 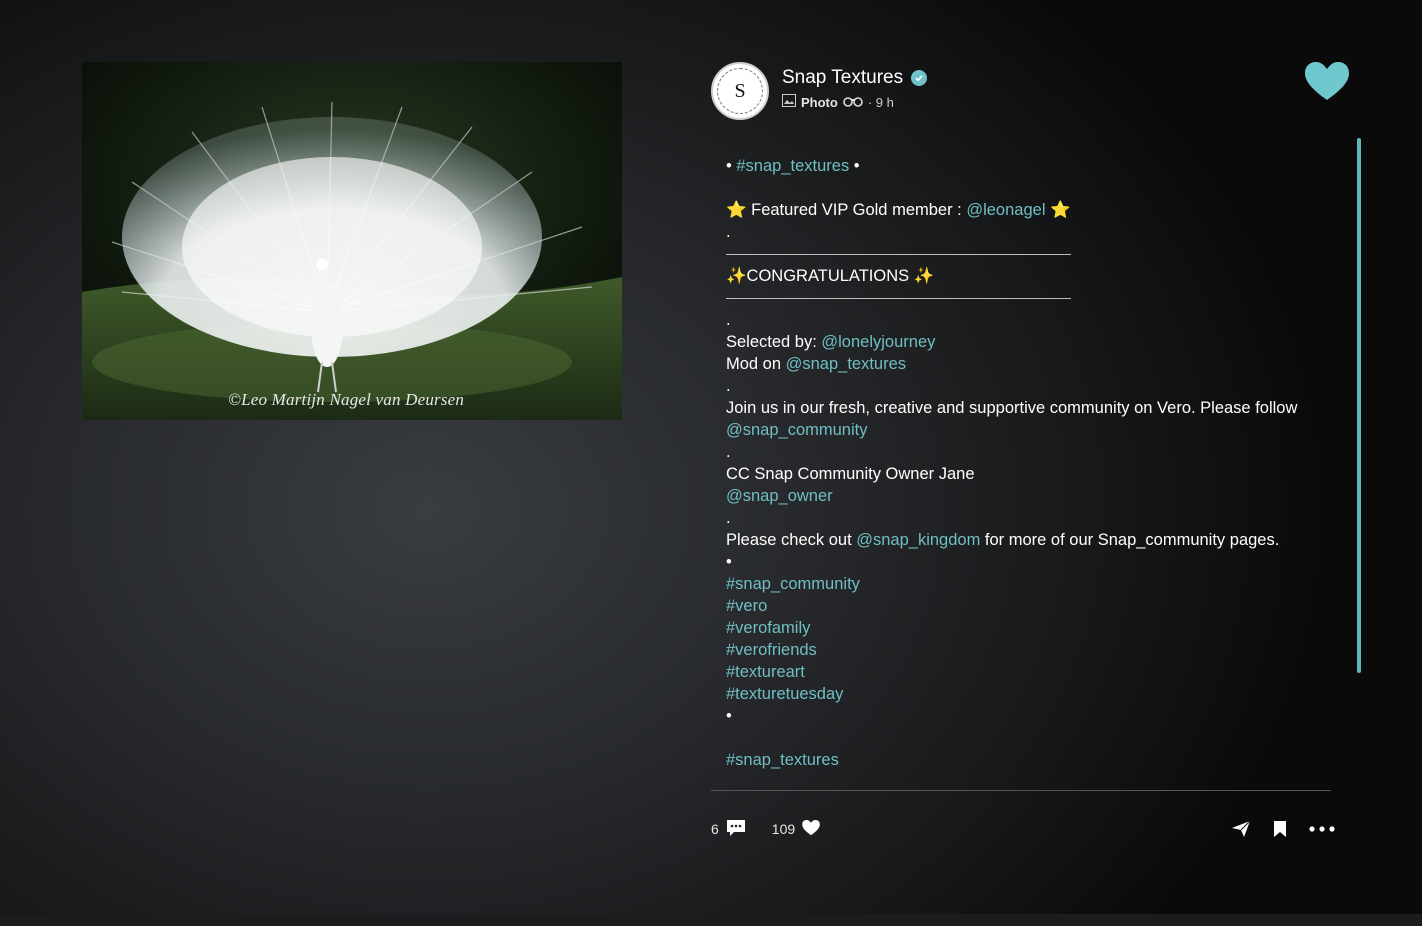 What do you see at coordinates (1026, 672) in the screenshot?
I see `hashtag-link: #textureart` at bounding box center [1026, 672].